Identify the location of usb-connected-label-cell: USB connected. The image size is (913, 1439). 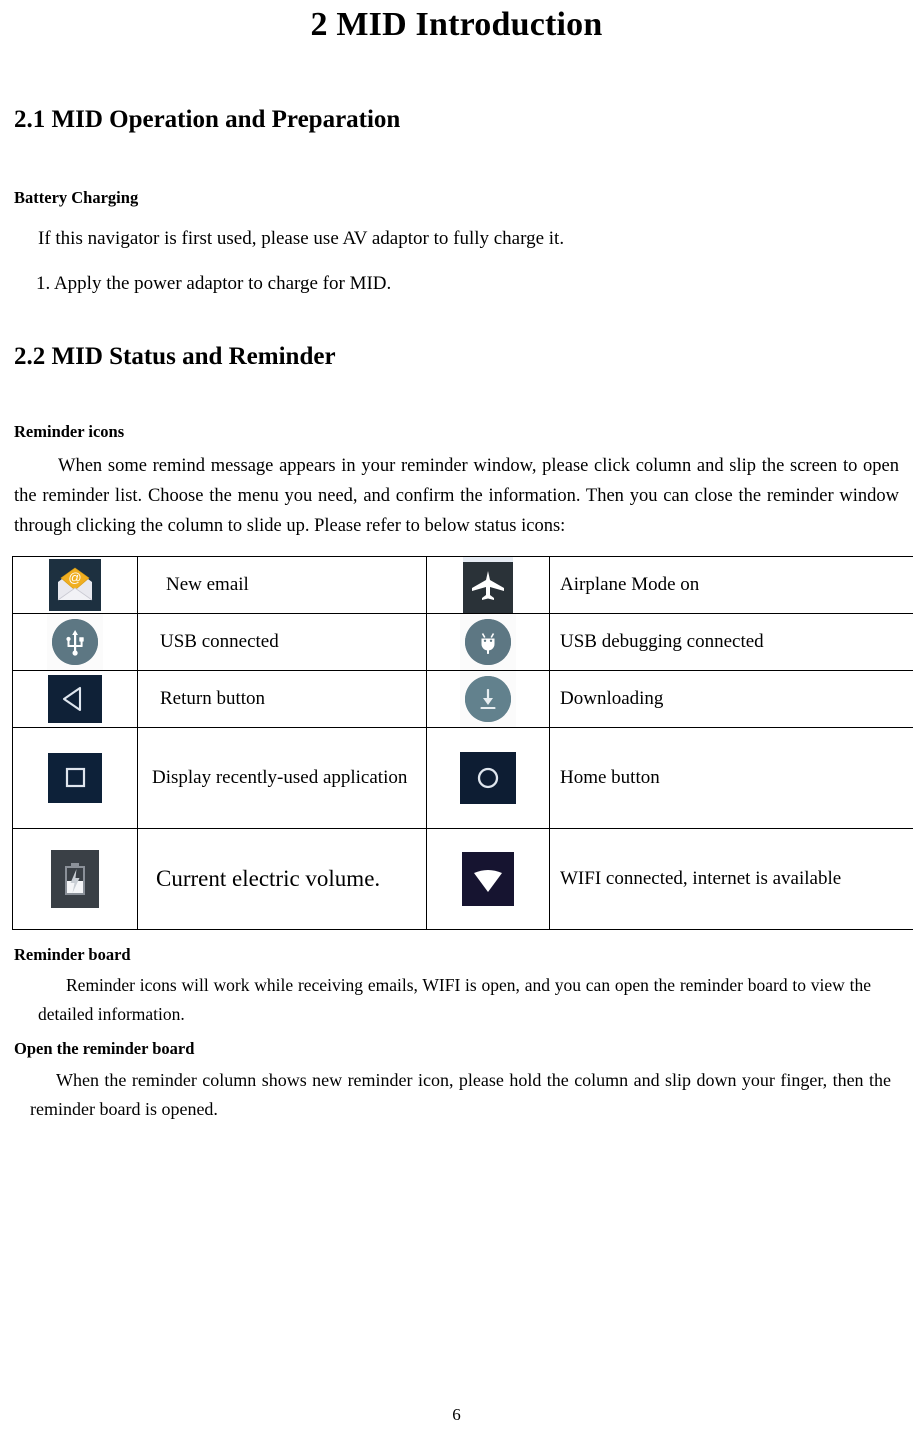
(282, 641).